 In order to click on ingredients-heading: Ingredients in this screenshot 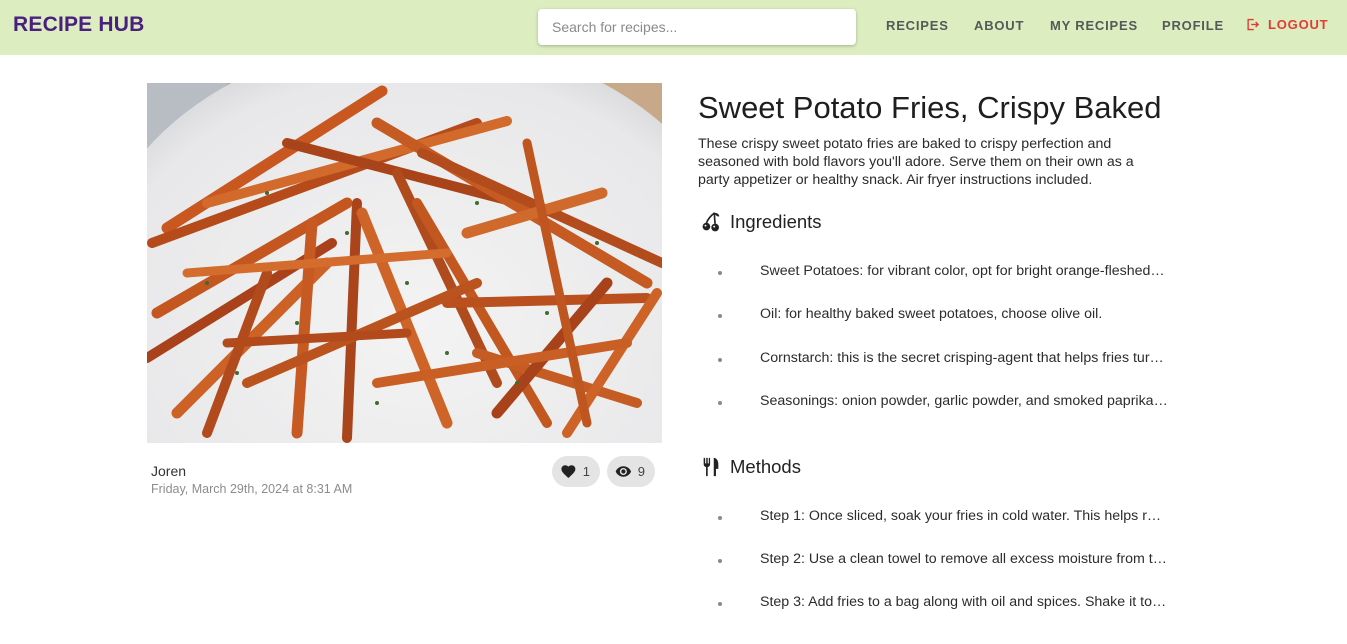, I will do `click(761, 222)`.